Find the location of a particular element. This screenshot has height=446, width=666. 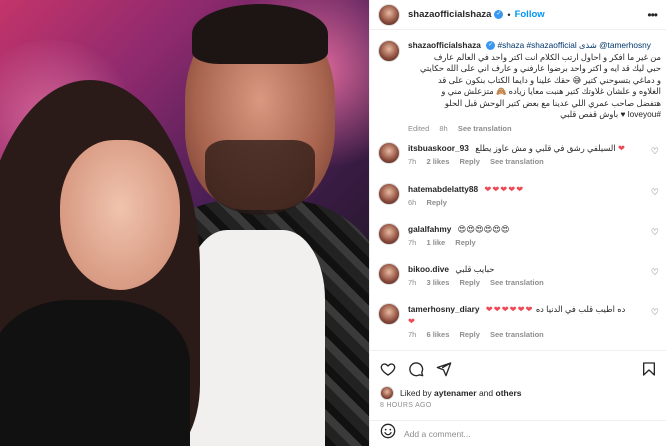

bookmark-icon is located at coordinates (649, 369).